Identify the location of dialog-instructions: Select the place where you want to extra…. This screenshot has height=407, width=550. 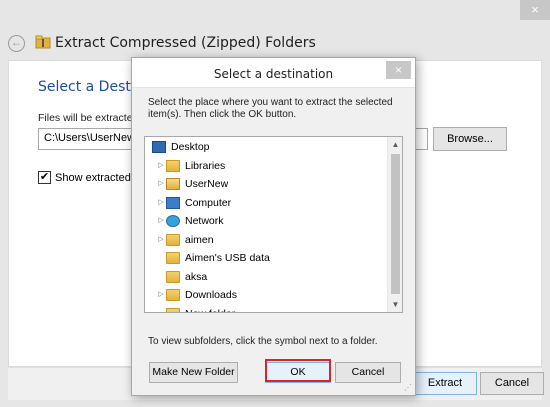
(270, 108).